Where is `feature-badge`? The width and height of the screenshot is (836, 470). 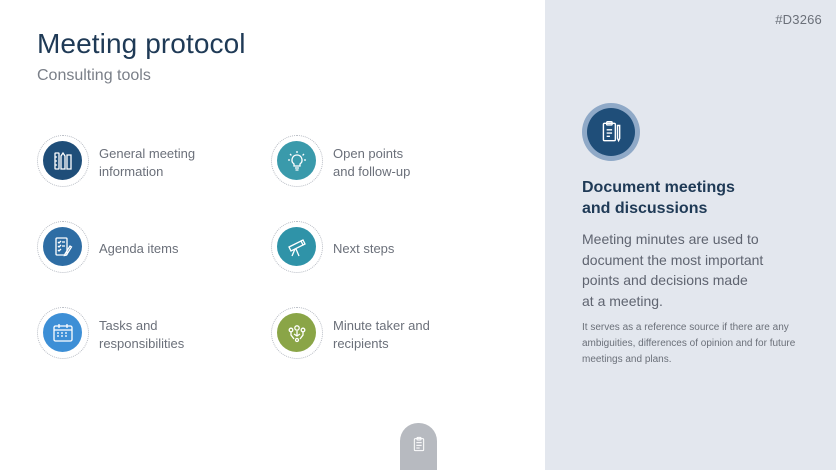
feature-badge is located at coordinates (611, 132).